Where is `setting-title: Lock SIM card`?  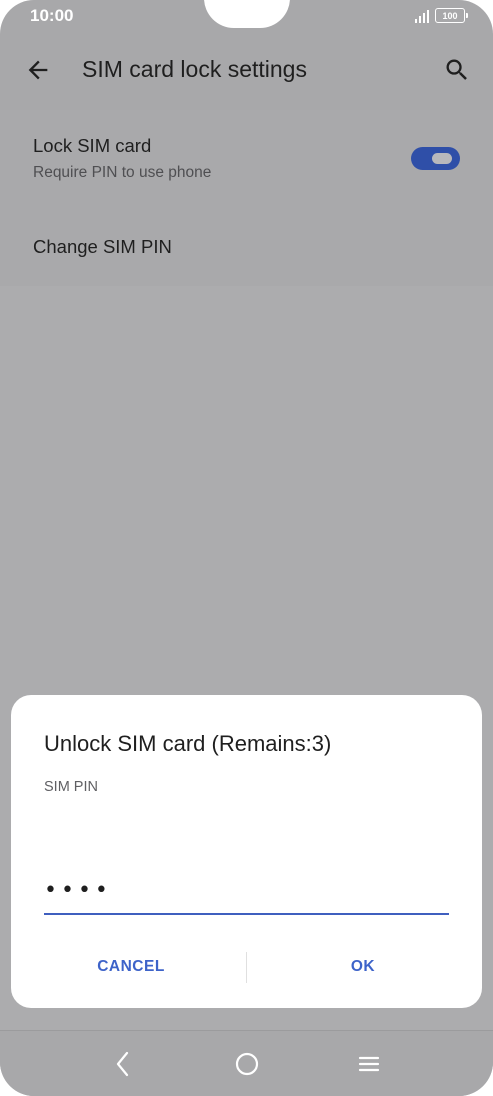
setting-title: Lock SIM card is located at coordinates (92, 145).